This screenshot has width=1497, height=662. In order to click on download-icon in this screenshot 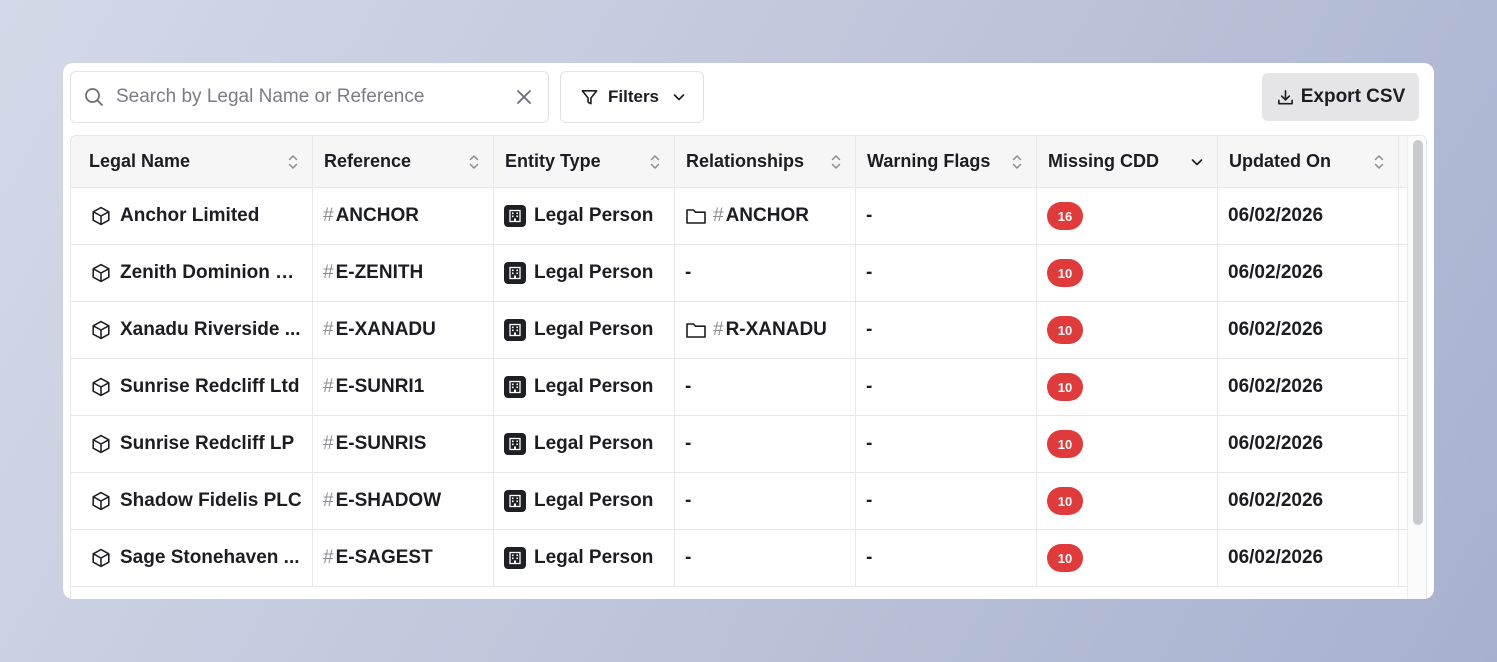, I will do `click(1285, 97)`.